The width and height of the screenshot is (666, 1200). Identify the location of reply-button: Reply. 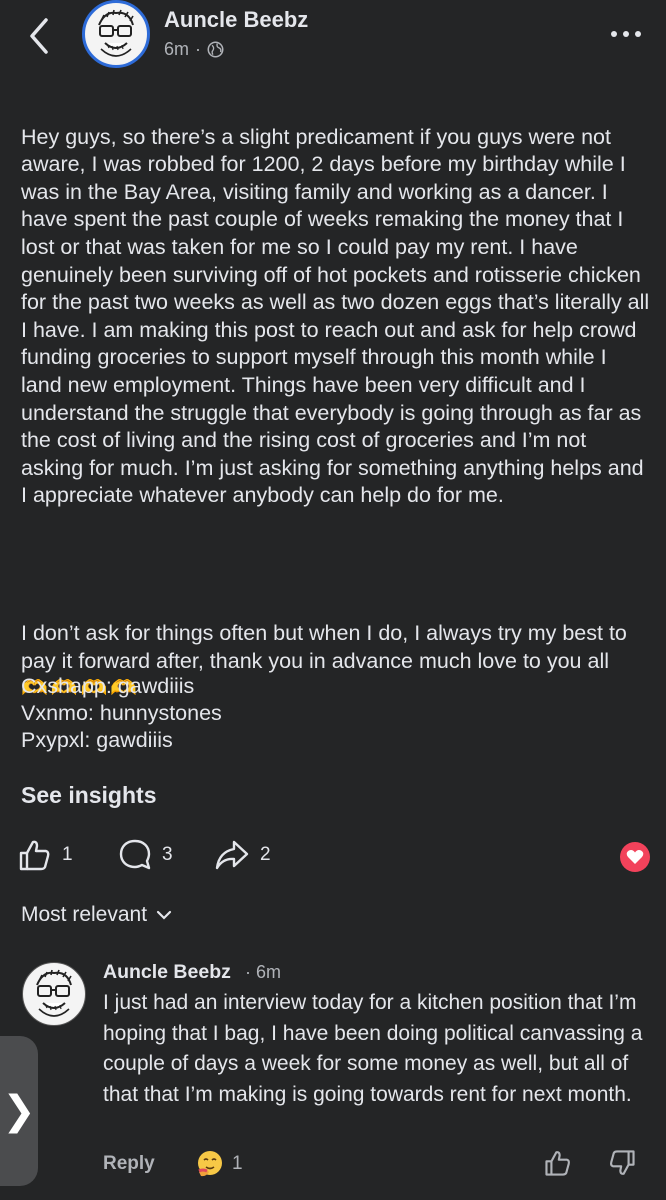
(129, 1164).